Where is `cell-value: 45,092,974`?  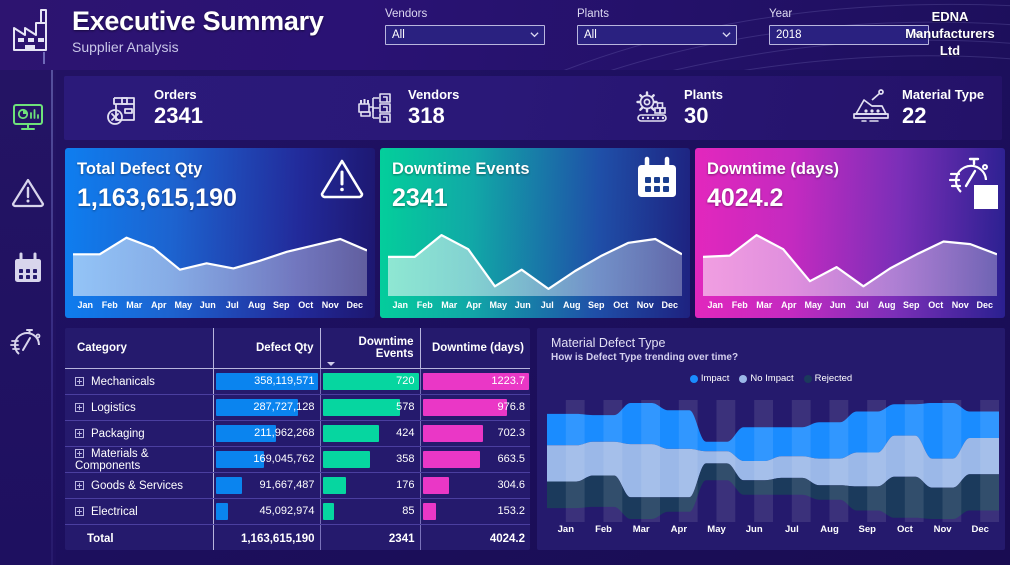
cell-value: 45,092,974 is located at coordinates (287, 511).